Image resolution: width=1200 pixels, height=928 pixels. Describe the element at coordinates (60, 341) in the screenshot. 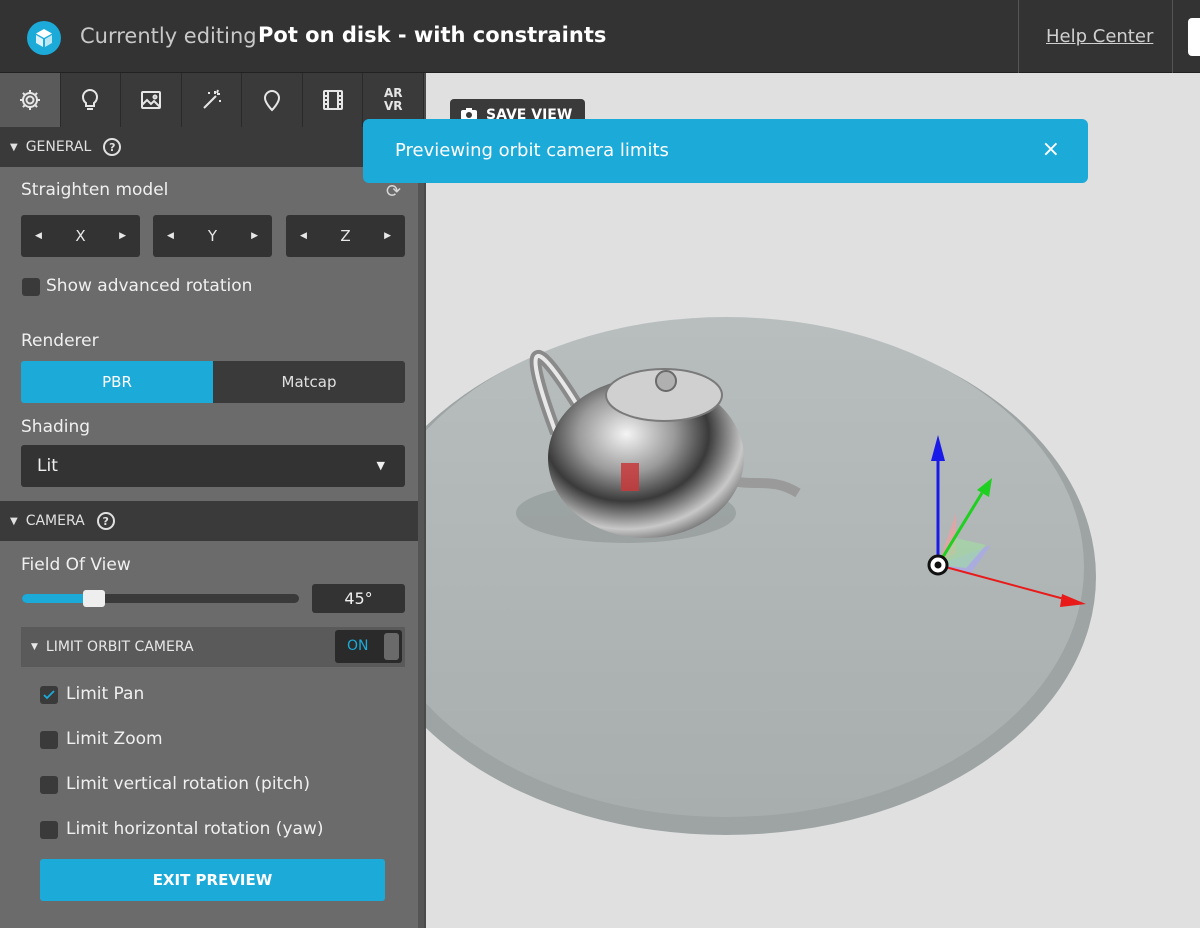

I see `renderer-label: Renderer` at that location.